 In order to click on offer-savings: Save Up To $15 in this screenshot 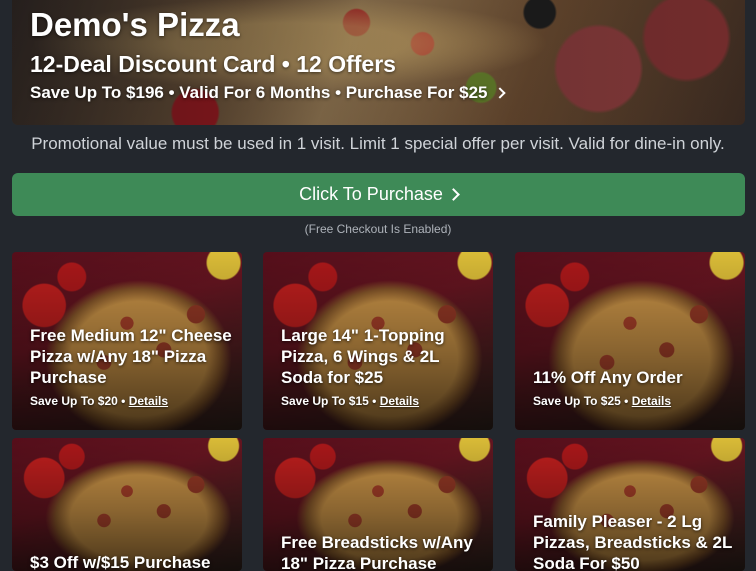, I will do `click(325, 401)`.